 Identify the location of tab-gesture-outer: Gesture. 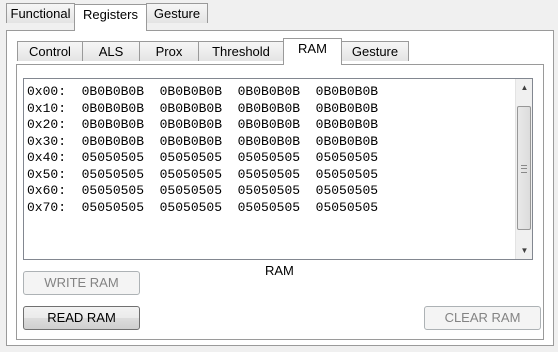
(177, 13).